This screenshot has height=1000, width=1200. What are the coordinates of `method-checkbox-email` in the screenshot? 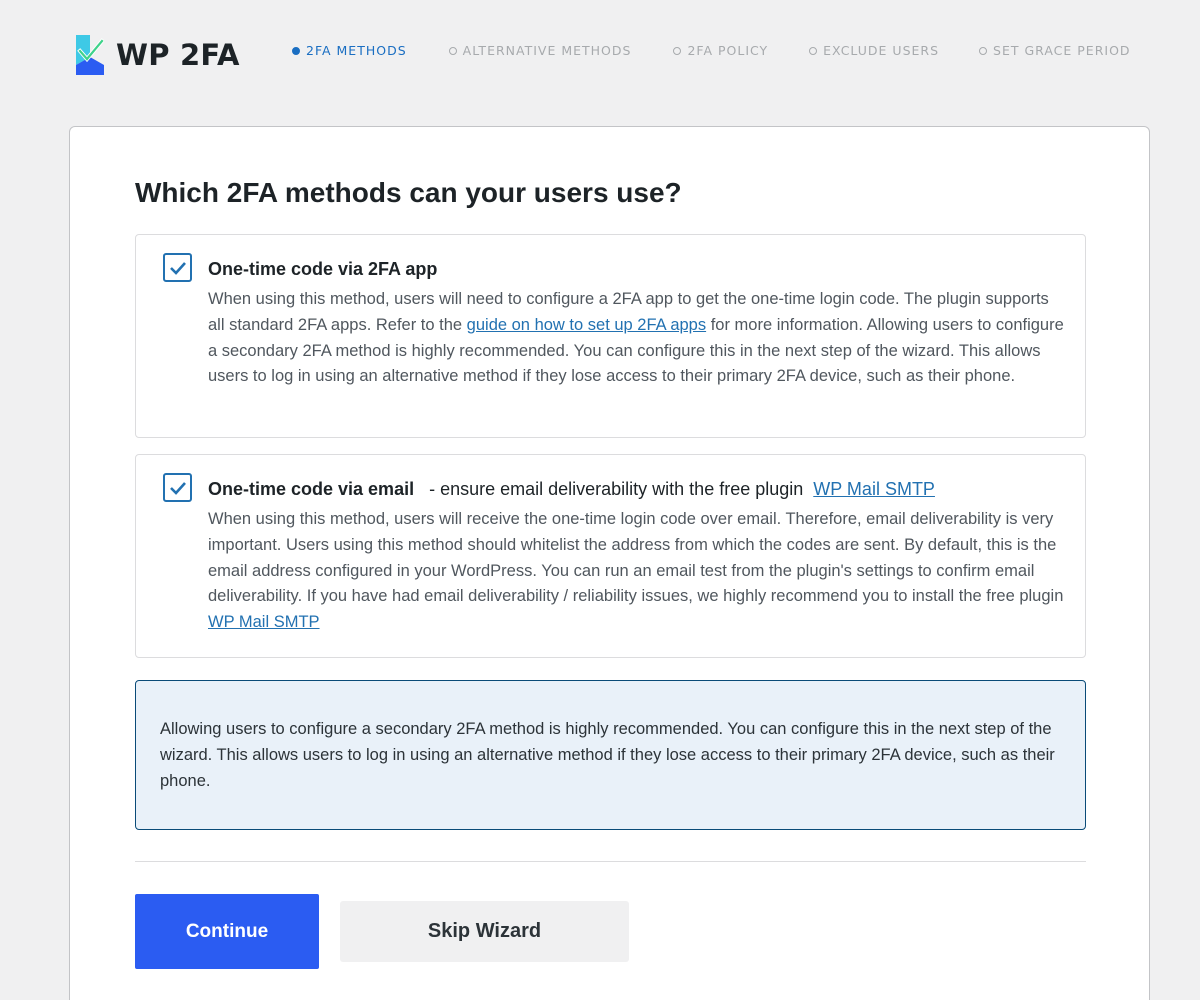 It's located at (177, 487).